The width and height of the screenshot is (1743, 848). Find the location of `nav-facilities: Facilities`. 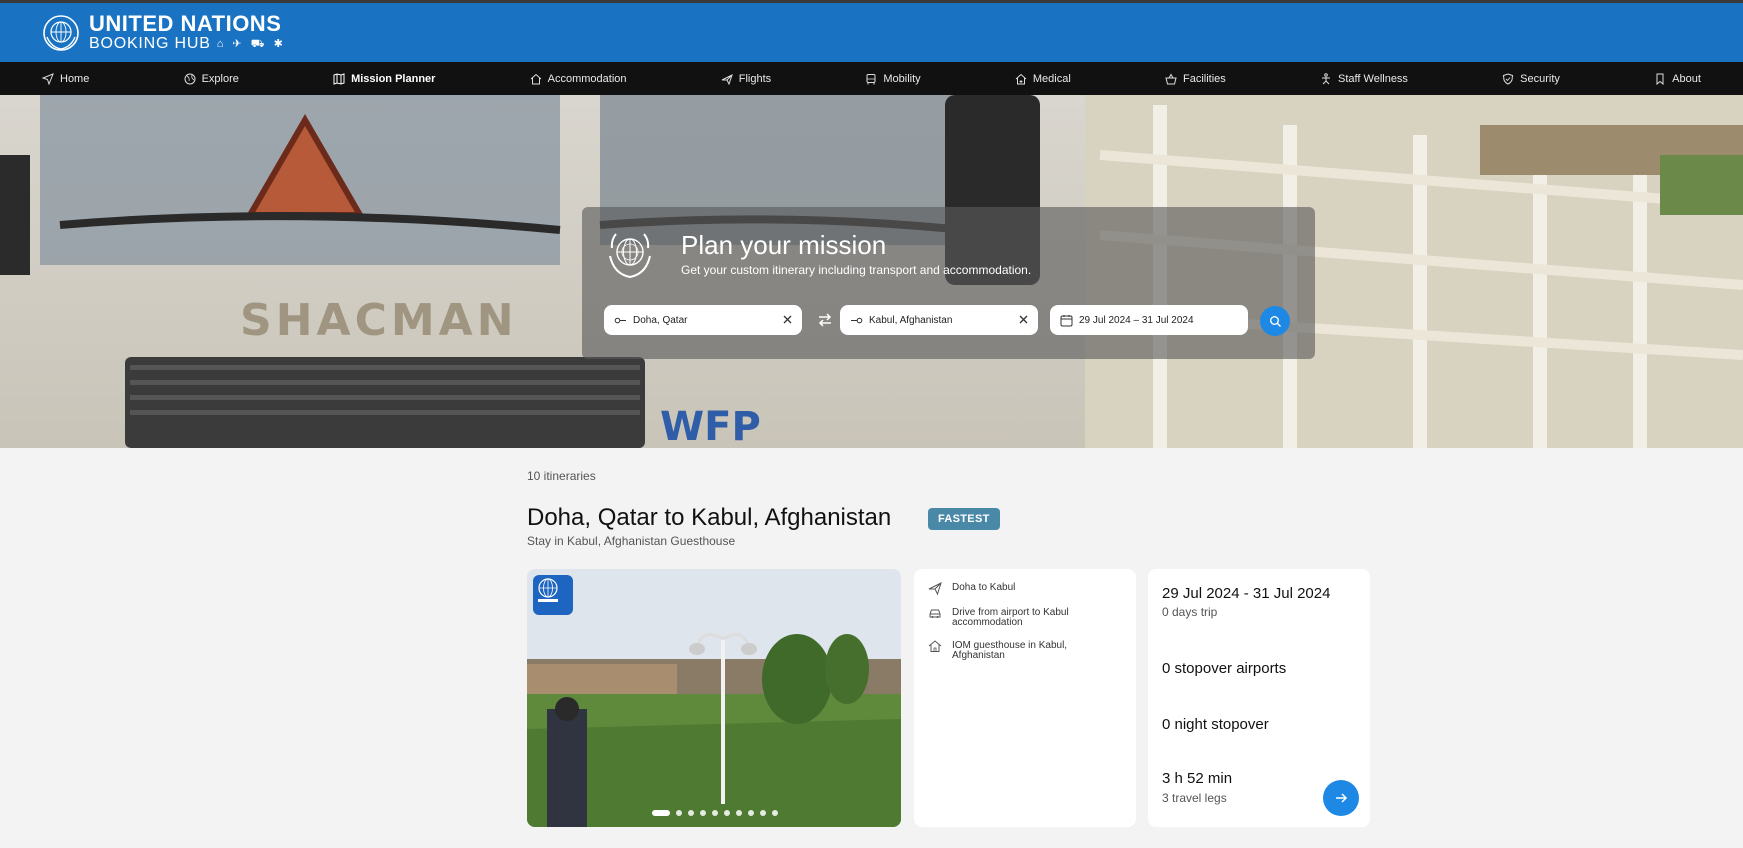

nav-facilities: Facilities is located at coordinates (1195, 79).